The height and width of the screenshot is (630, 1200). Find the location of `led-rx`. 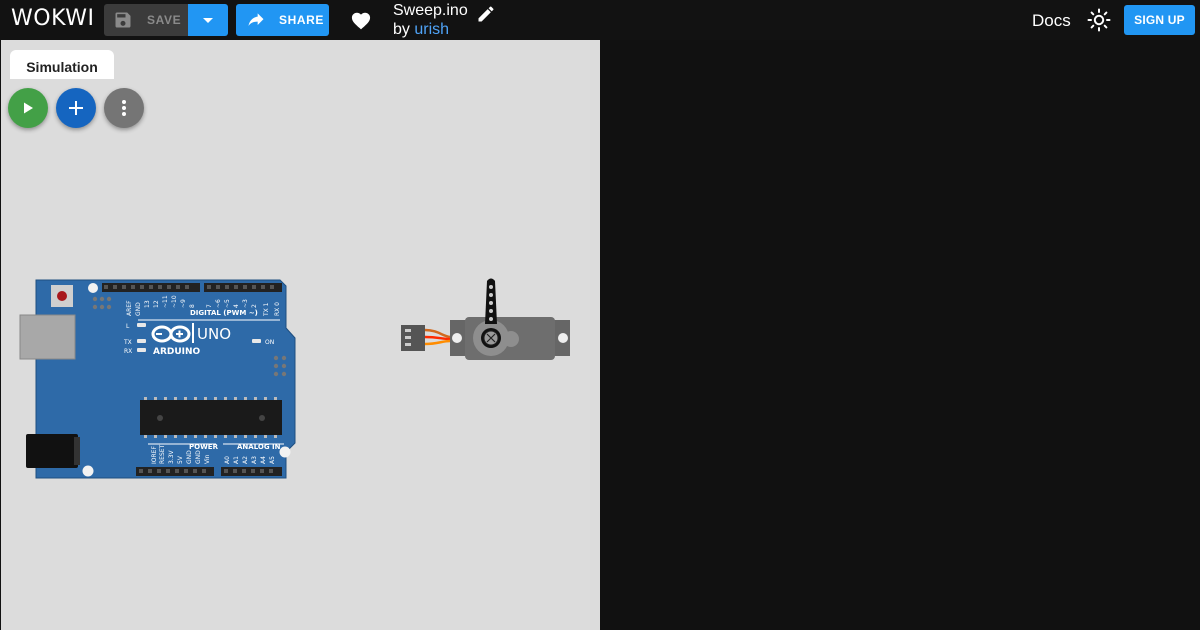

led-rx is located at coordinates (141, 350).